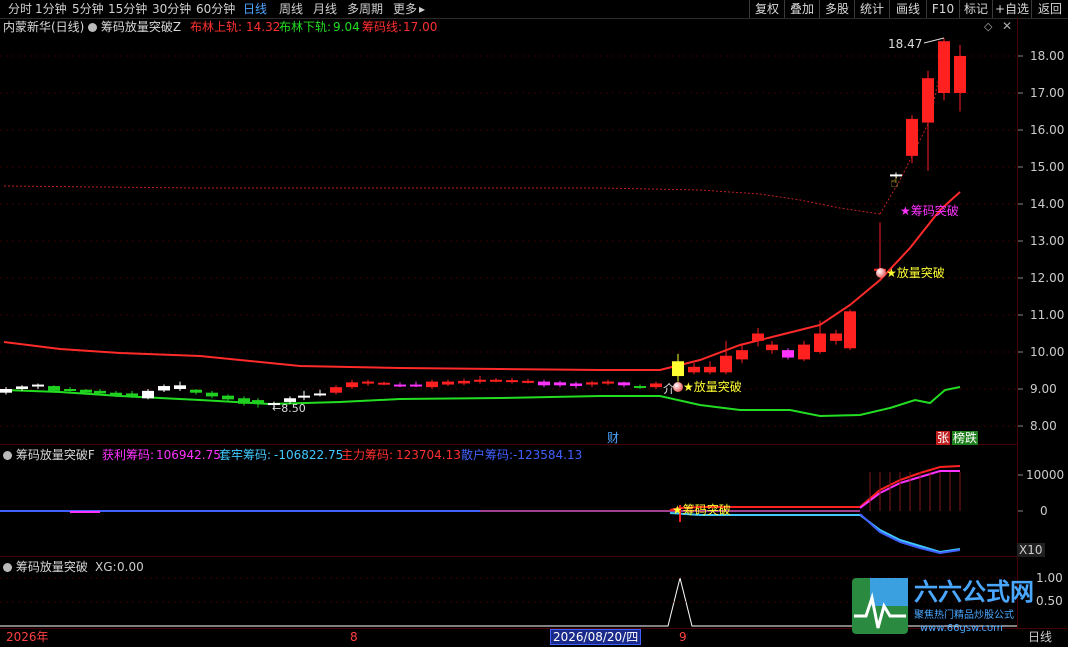  Describe the element at coordinates (613, 438) in the screenshot. I see `finance-marker: 财` at that location.